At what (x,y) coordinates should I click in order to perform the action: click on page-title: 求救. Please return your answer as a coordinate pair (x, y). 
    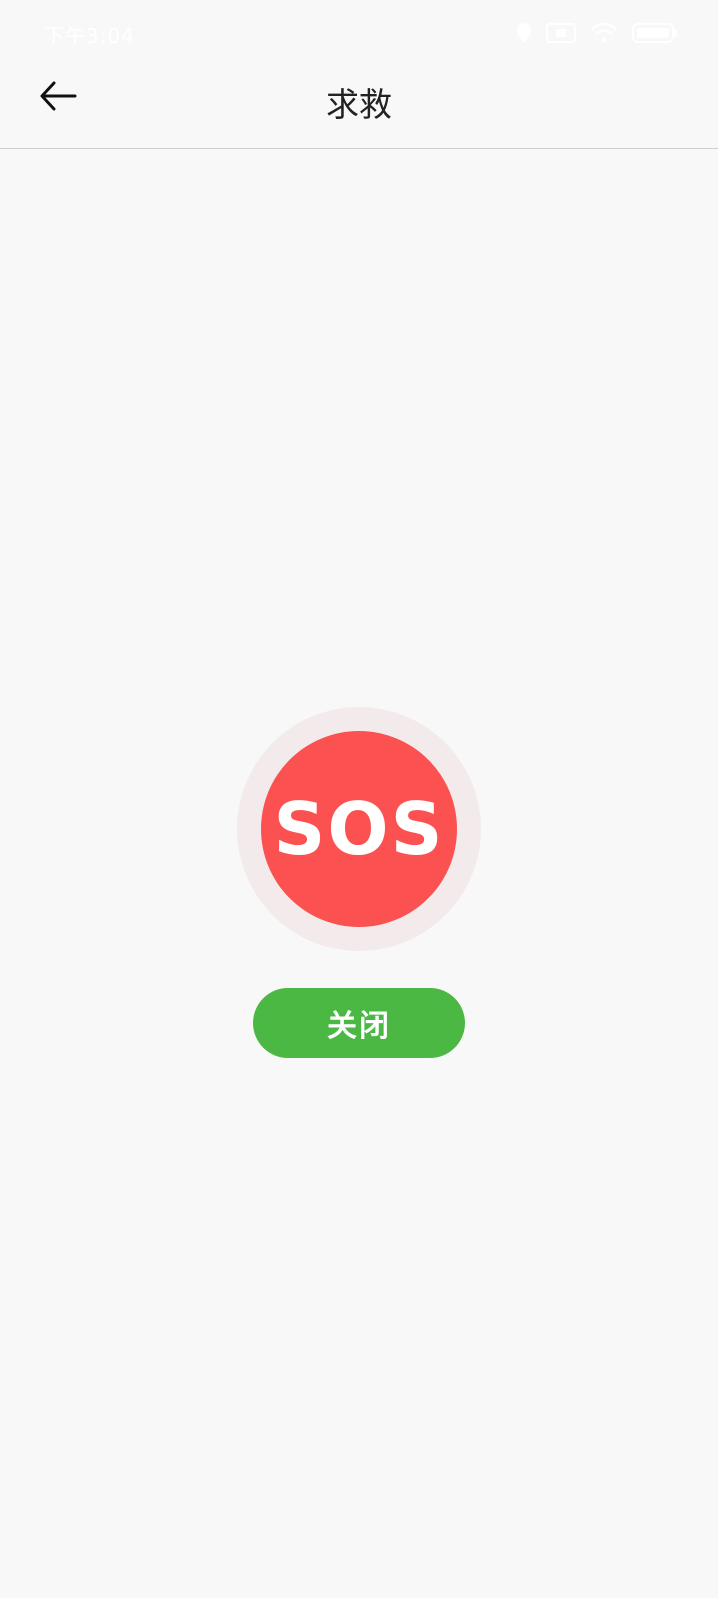
    Looking at the image, I should click on (359, 104).